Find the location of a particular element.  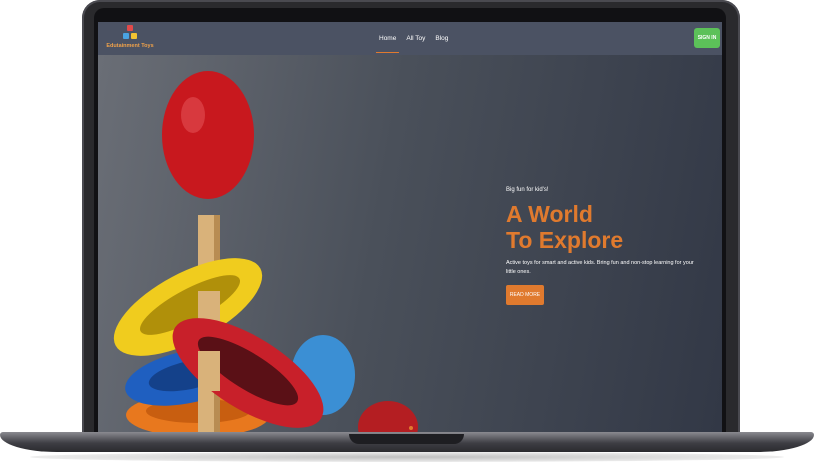

nav-link-all-toy: All Toy is located at coordinates (415, 38).